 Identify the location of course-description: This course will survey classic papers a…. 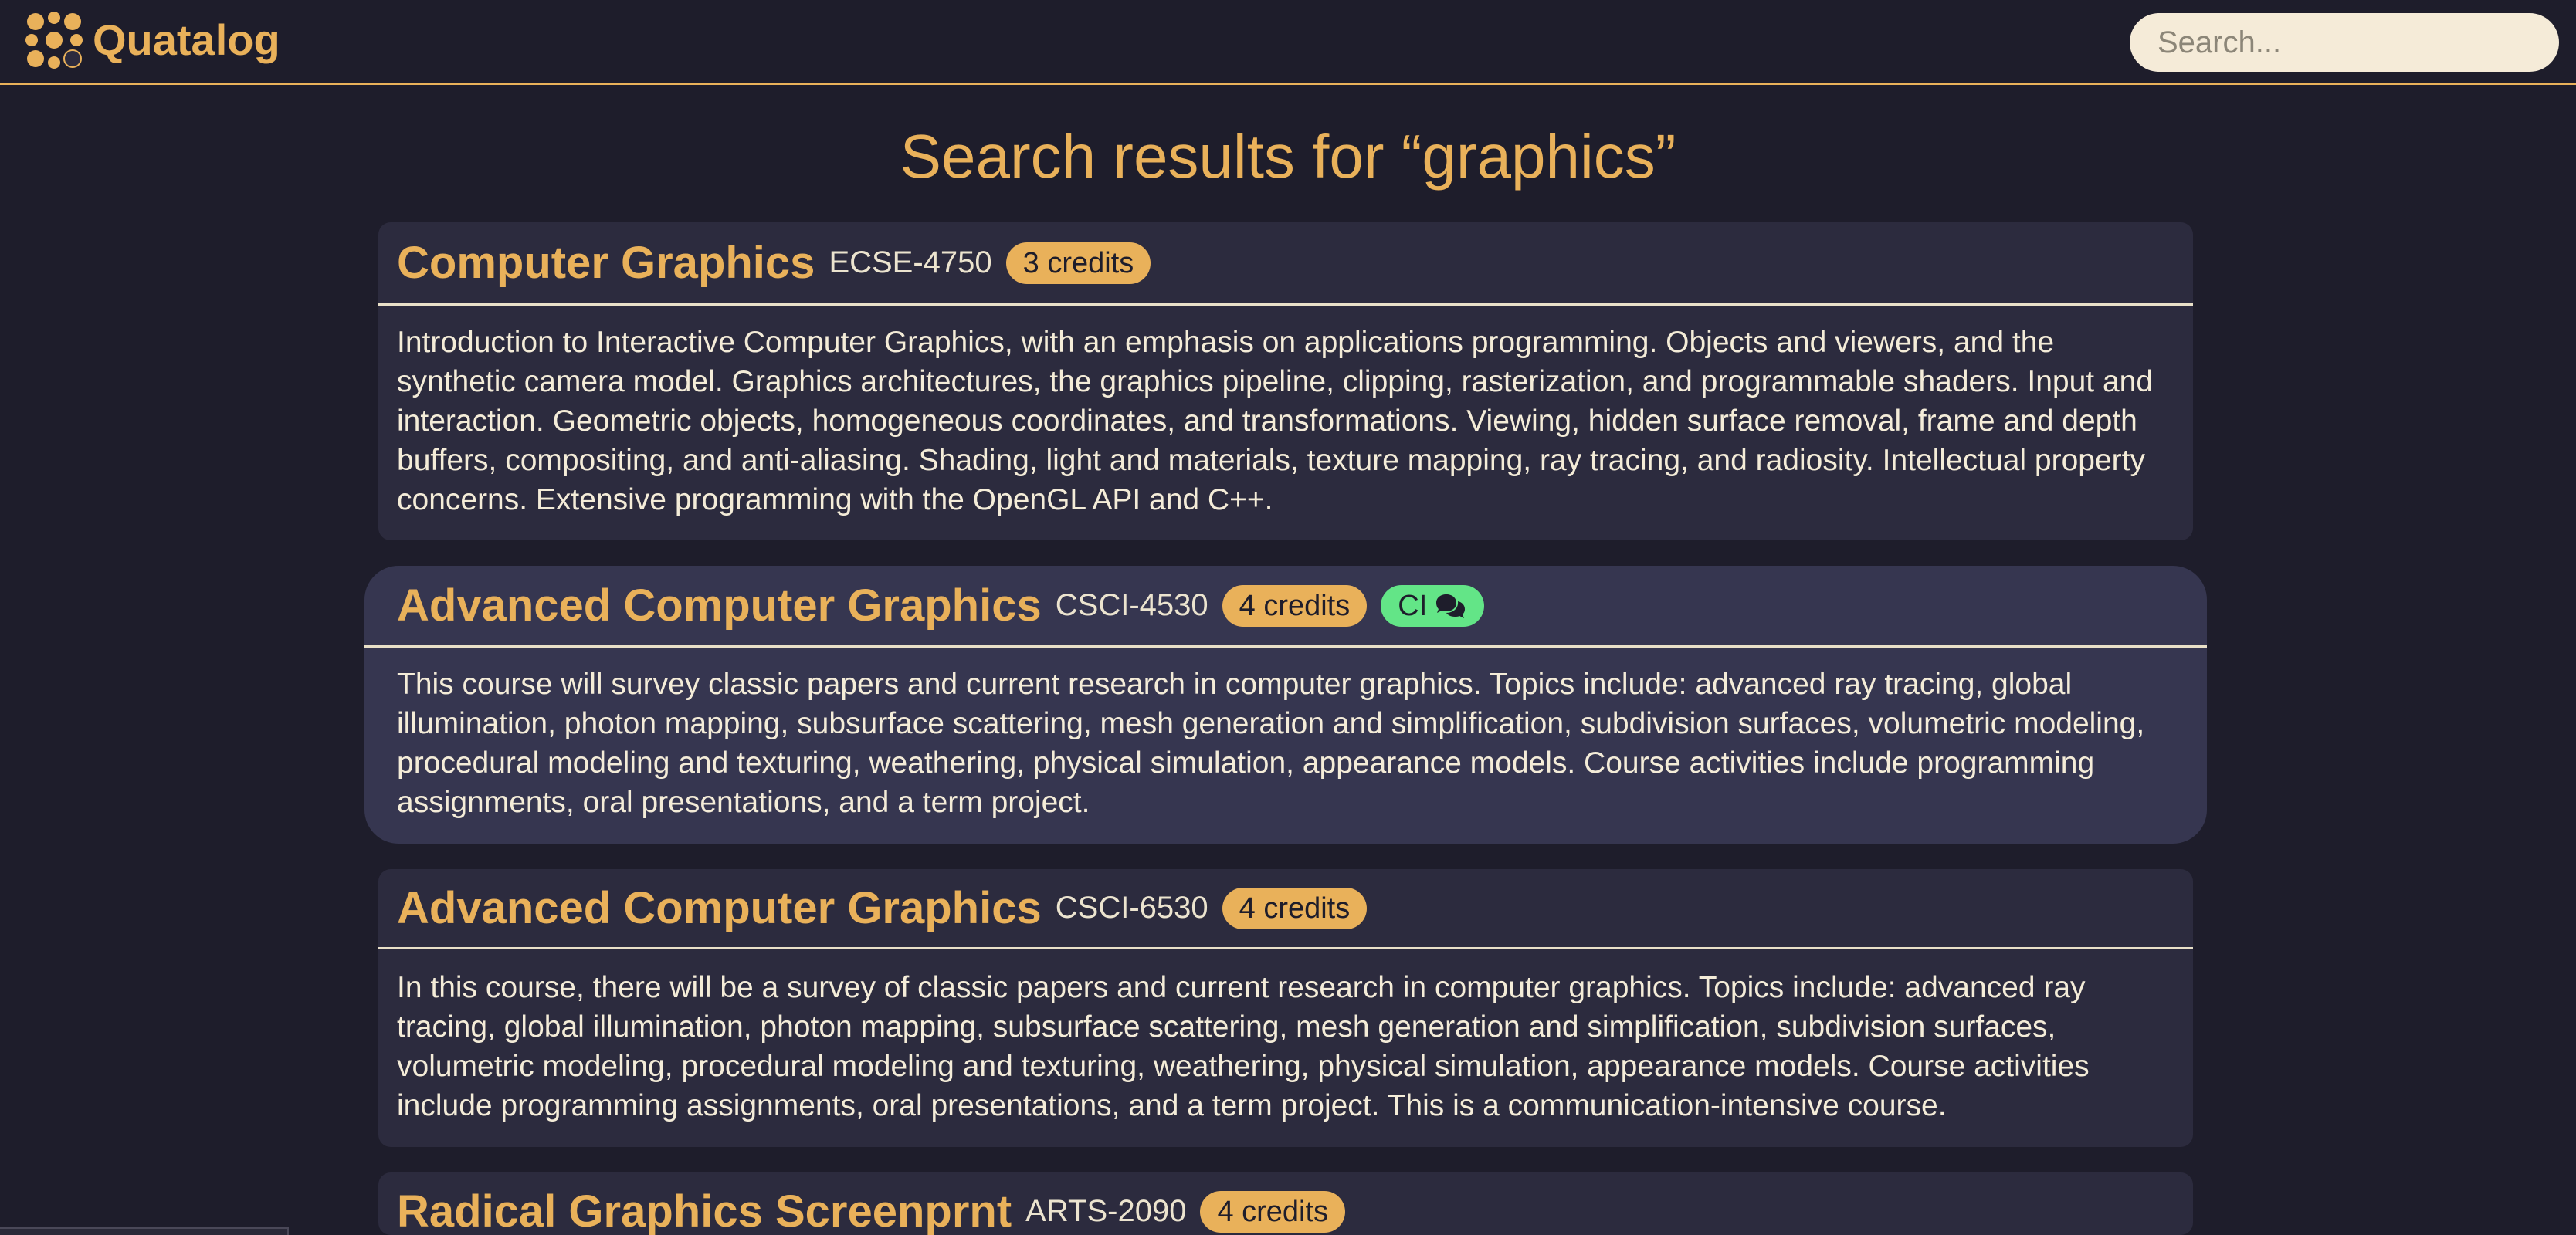
(1271, 743).